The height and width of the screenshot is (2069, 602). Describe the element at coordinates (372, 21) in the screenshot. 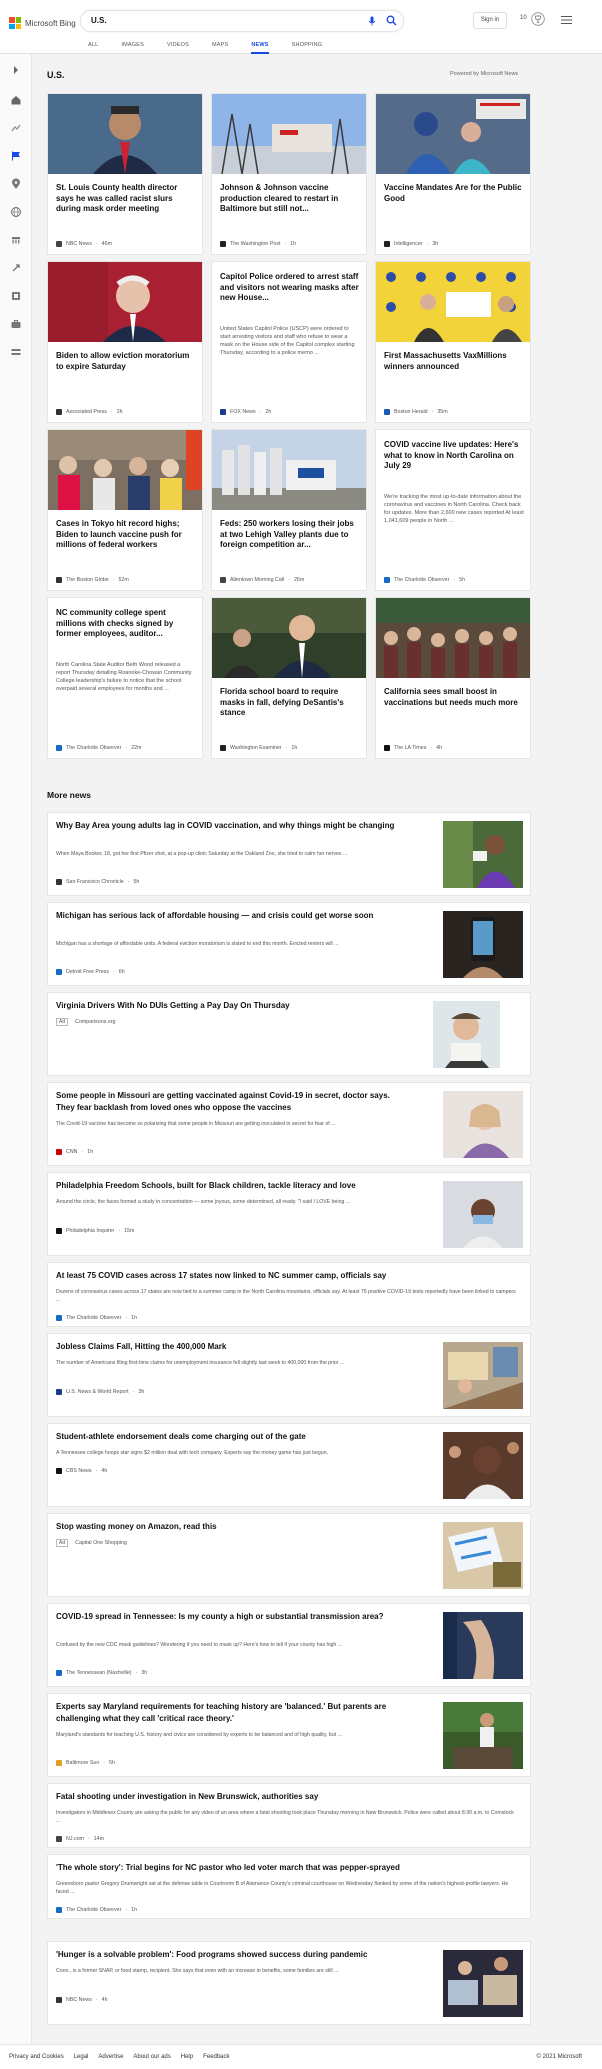

I see `microphone-icon` at that location.